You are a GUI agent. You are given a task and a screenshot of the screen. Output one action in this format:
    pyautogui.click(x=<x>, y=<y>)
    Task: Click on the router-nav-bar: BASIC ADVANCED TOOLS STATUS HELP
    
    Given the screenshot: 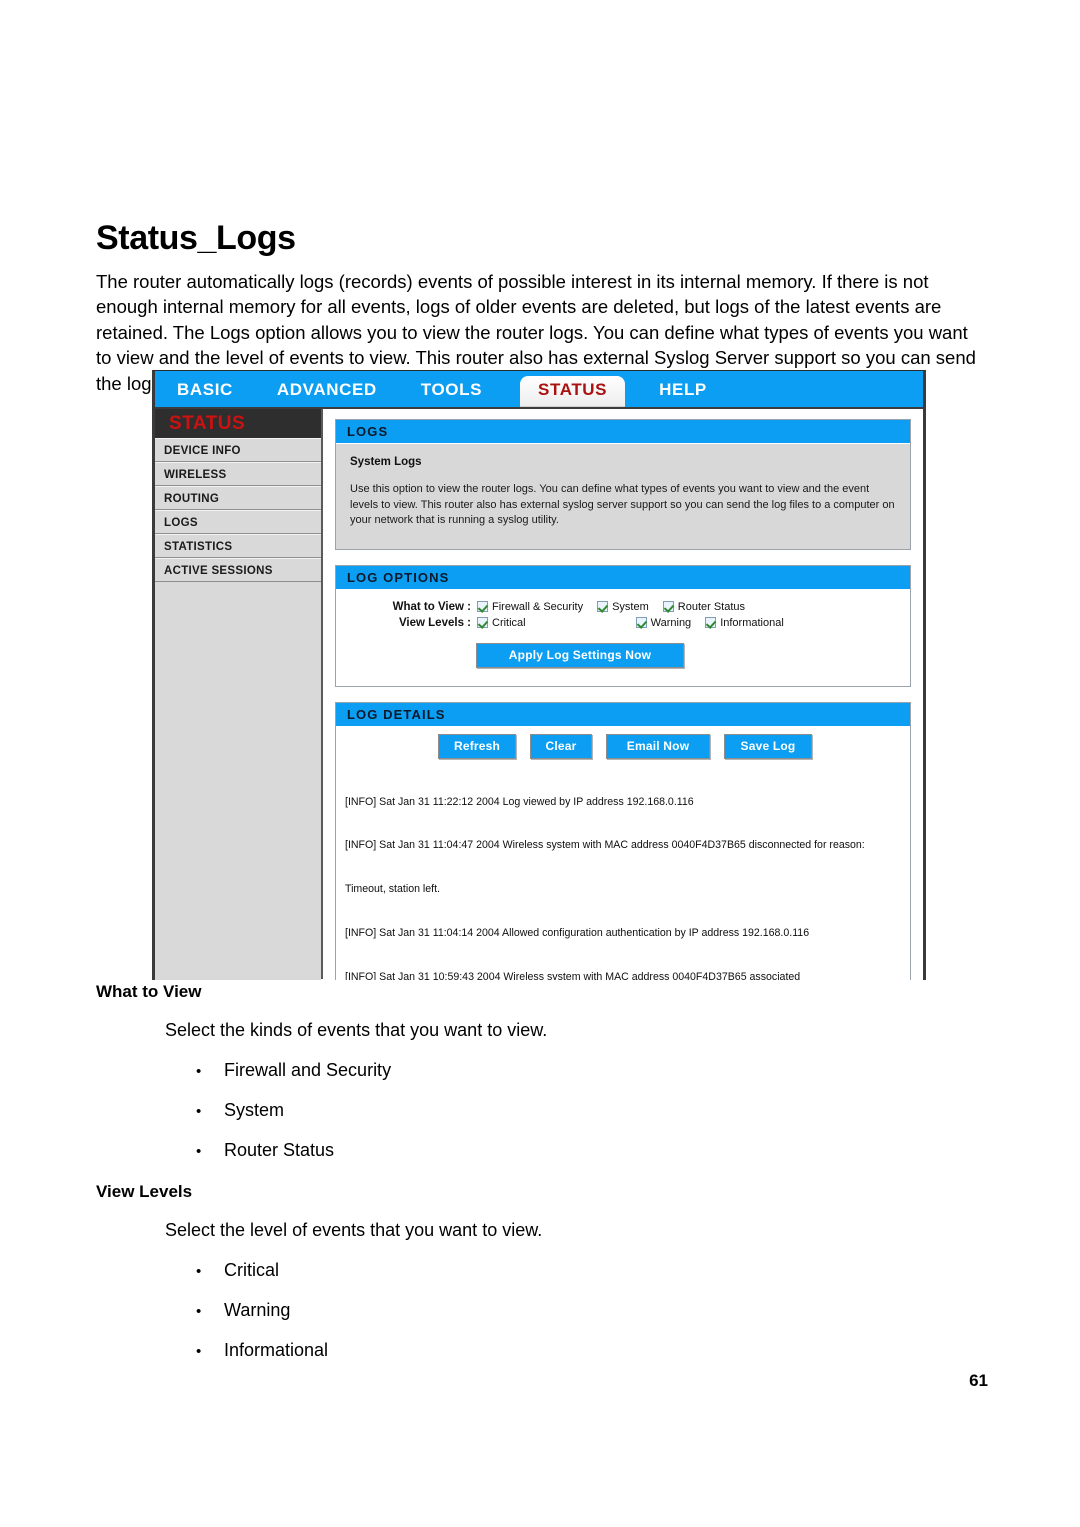 What is the action you would take?
    pyautogui.click(x=539, y=390)
    